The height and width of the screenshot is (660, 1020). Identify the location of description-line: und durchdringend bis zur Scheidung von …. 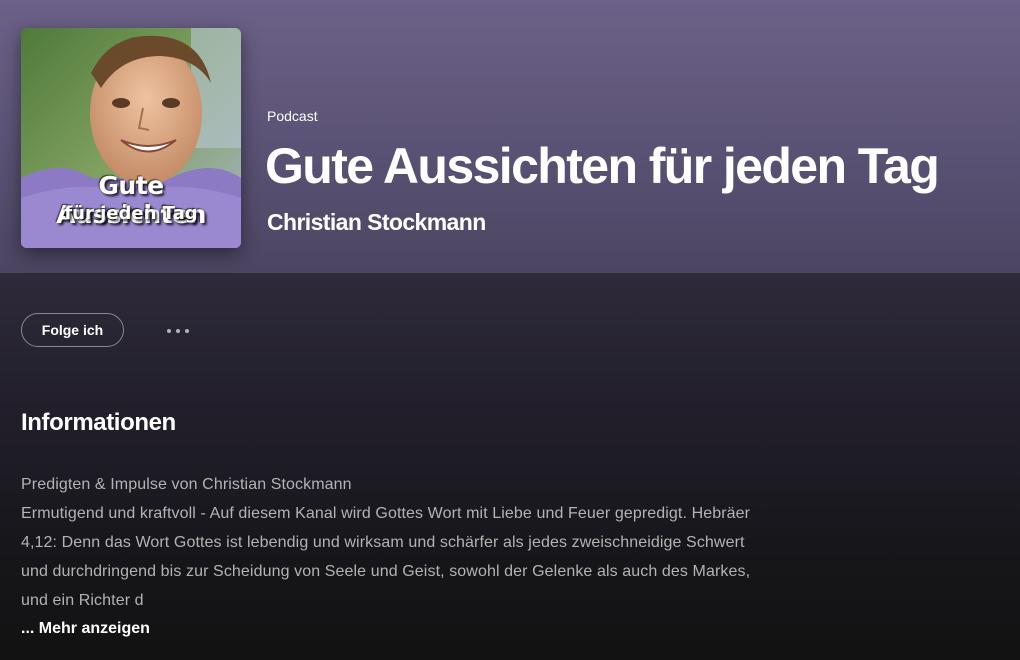
(386, 571).